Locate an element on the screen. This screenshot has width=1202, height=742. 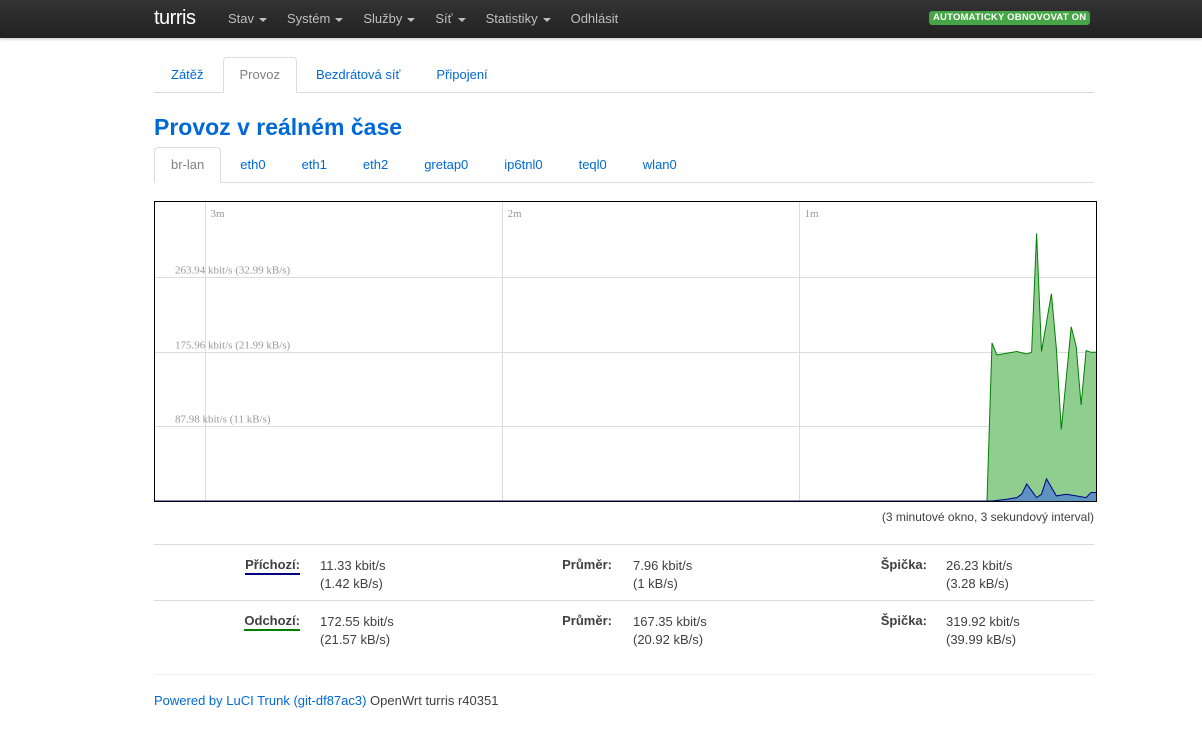
nav-sluzby: Služby is located at coordinates (389, 19).